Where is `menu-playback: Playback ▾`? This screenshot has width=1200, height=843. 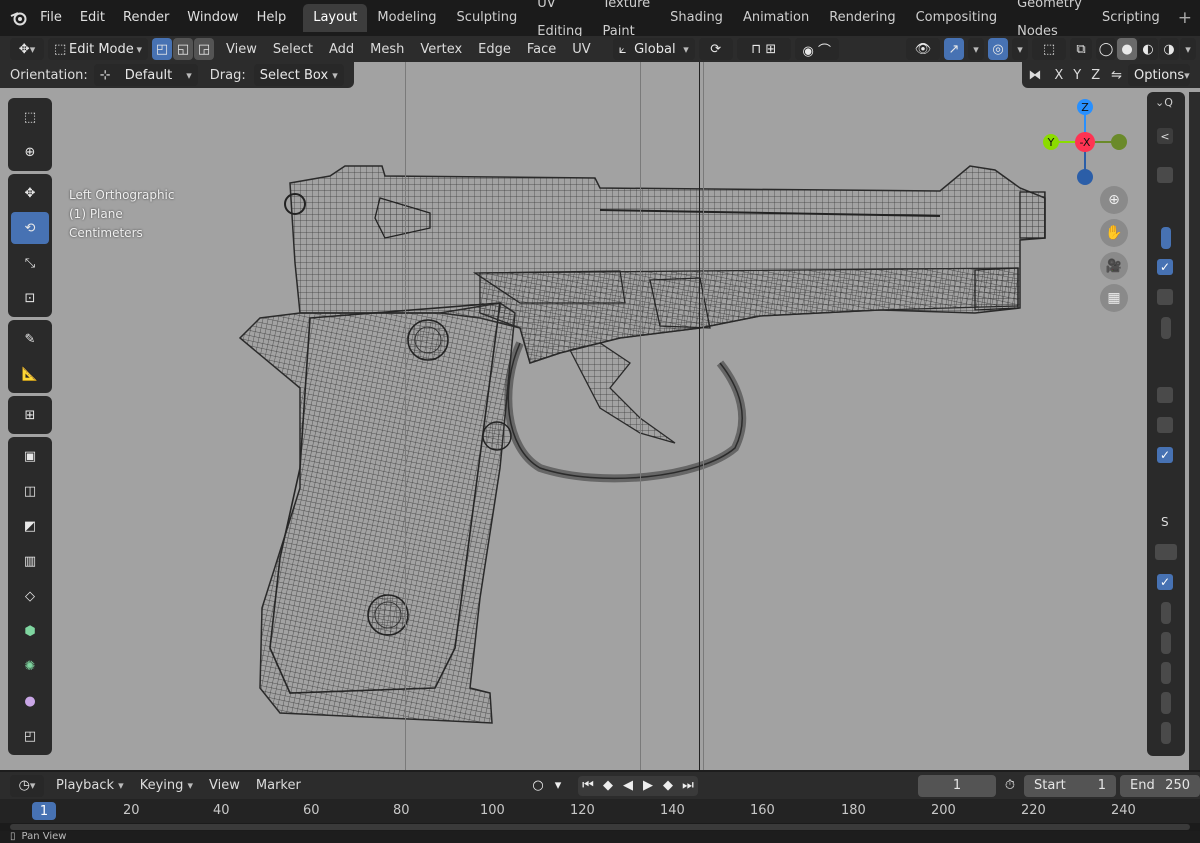 menu-playback: Playback ▾ is located at coordinates (90, 785).